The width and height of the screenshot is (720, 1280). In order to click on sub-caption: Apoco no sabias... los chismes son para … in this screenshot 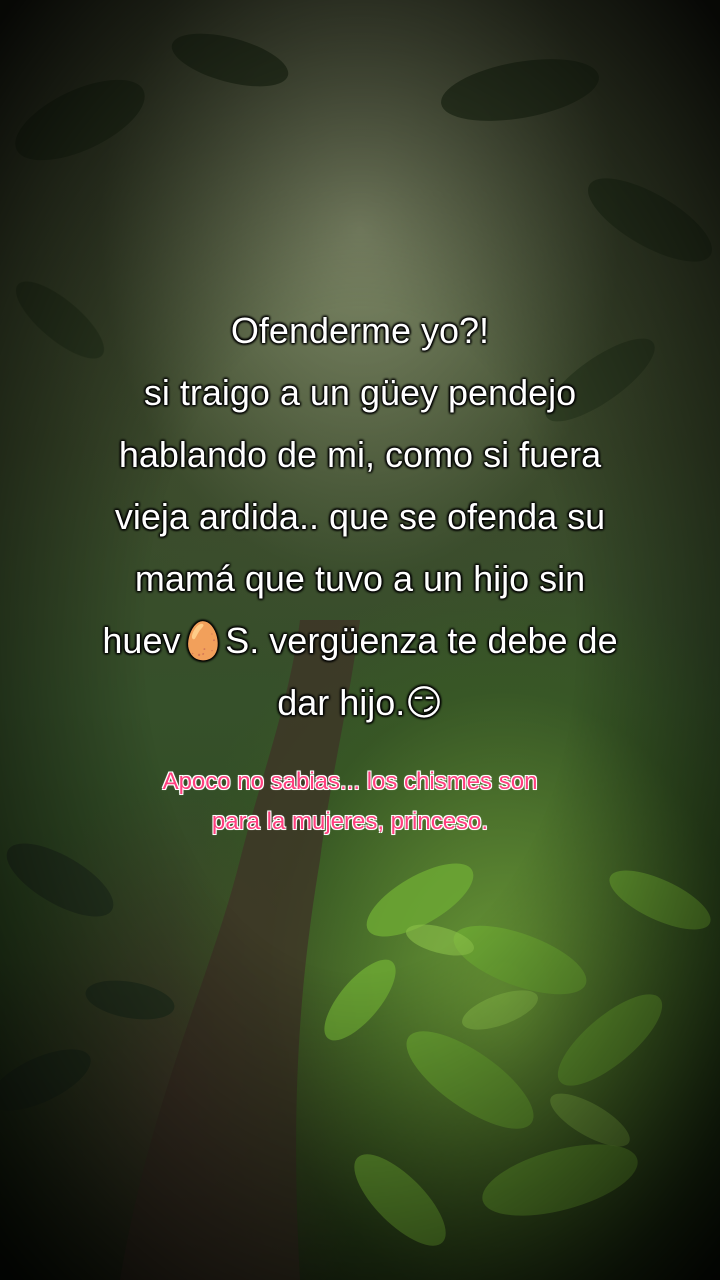, I will do `click(350, 801)`.